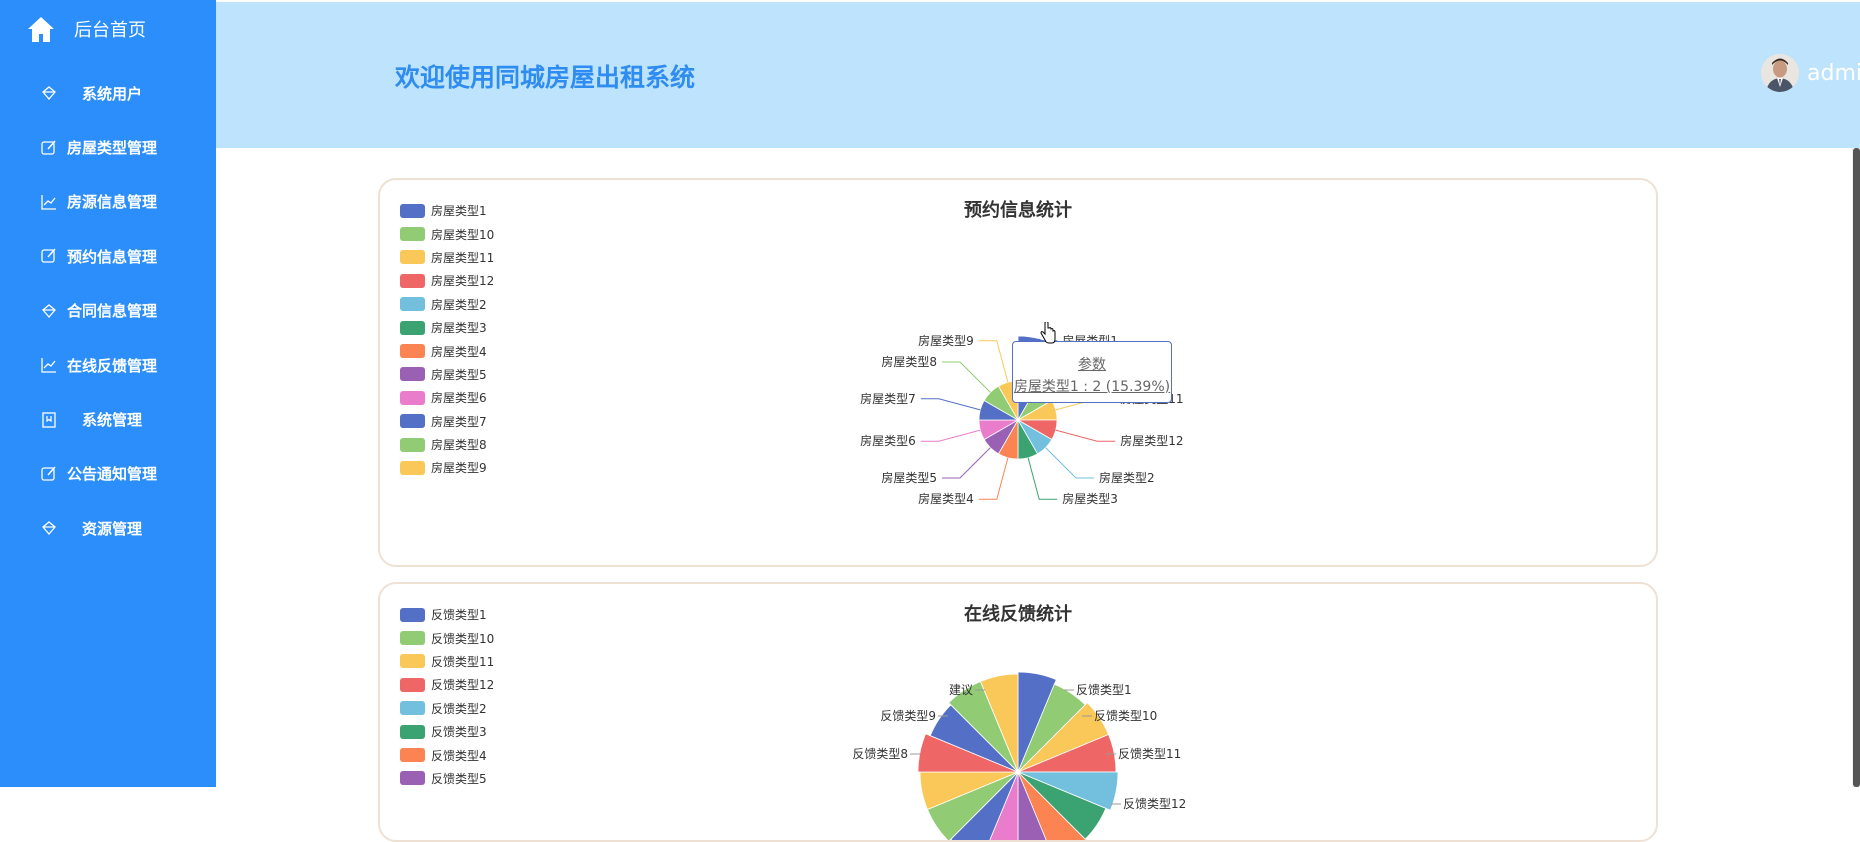  I want to click on sidebar-item-label: 合同信息管理, so click(111, 311).